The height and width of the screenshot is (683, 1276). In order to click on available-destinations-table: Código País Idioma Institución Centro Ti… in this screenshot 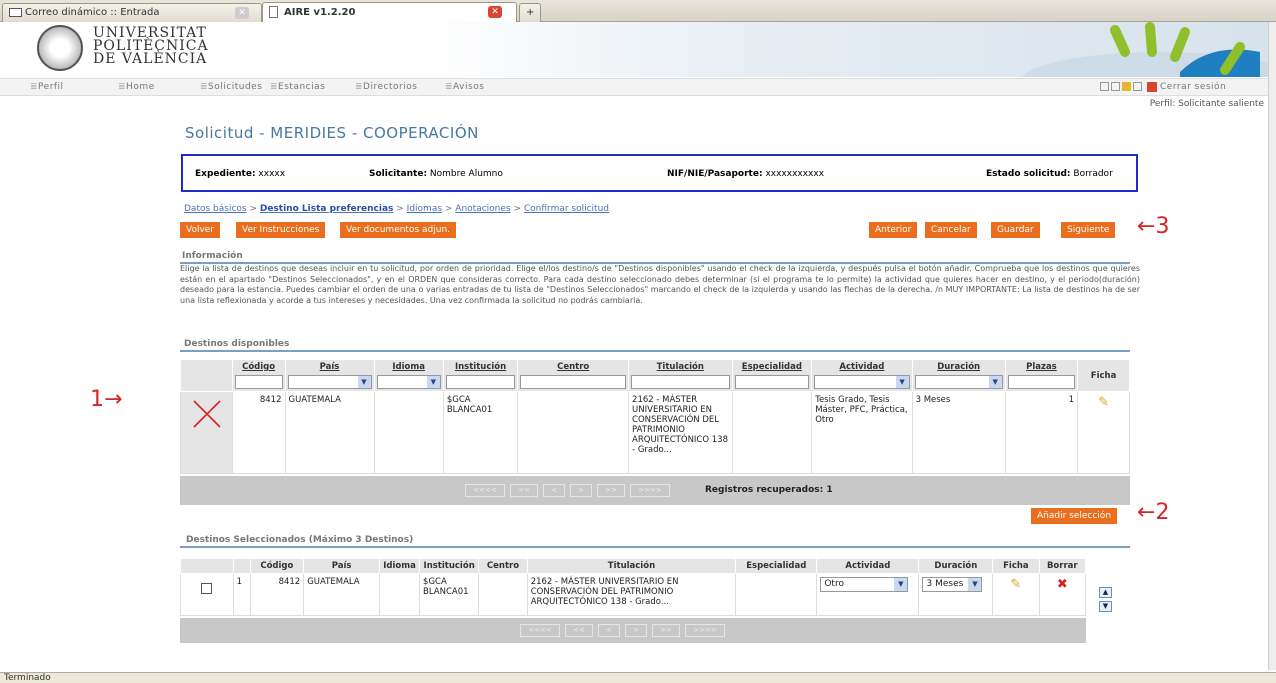, I will do `click(655, 416)`.